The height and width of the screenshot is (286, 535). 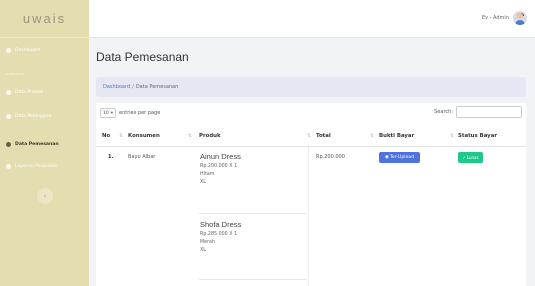 I want to click on sidebar-item-data-produk: Data Produk, so click(x=44, y=92).